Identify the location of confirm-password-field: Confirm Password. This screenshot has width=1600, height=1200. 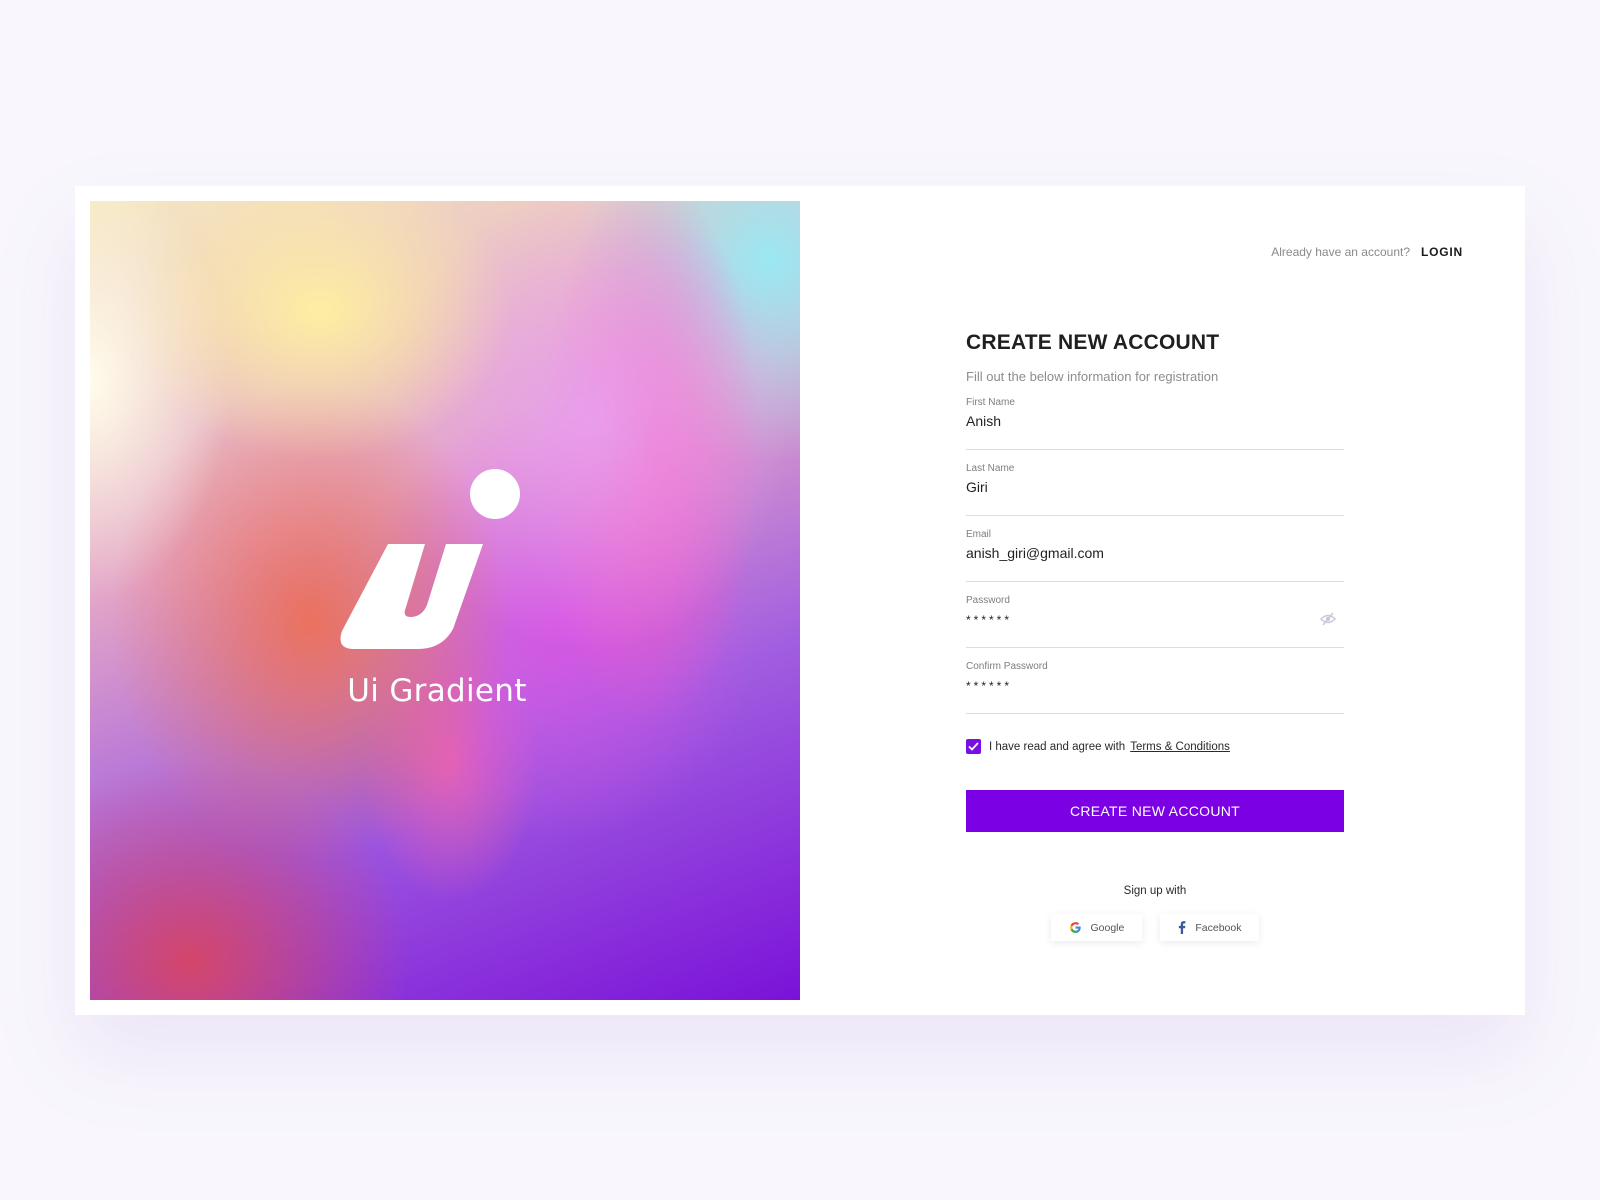
(1155, 681).